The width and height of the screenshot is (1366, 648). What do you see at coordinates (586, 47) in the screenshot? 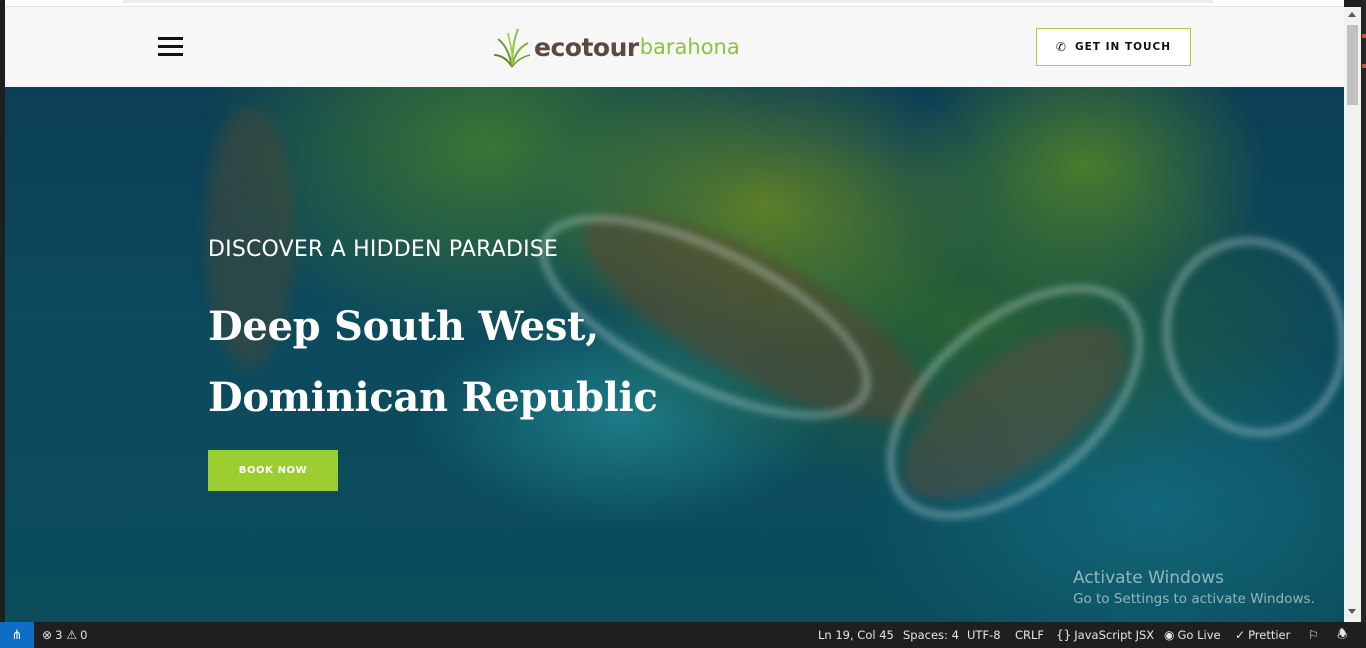
I see `logo-word-ecotour: ecotour` at bounding box center [586, 47].